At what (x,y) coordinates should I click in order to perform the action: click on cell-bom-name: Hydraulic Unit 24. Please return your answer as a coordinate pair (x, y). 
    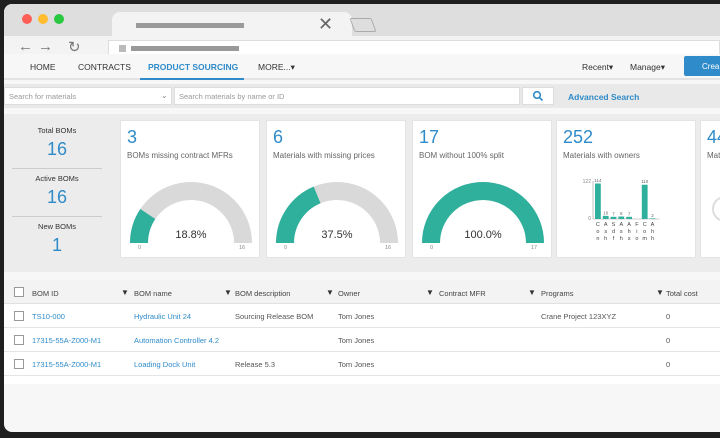
    Looking at the image, I should click on (162, 316).